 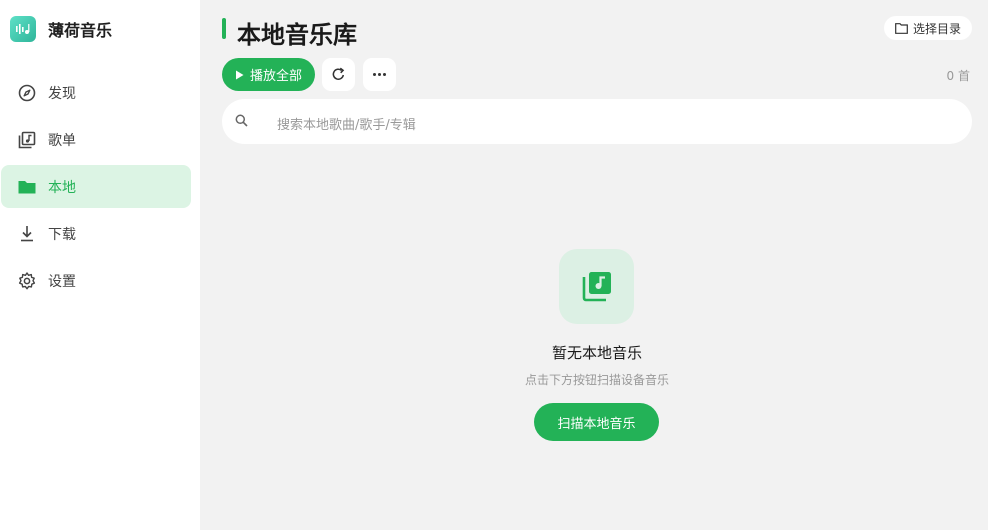 I want to click on refresh-icon, so click(x=338, y=73).